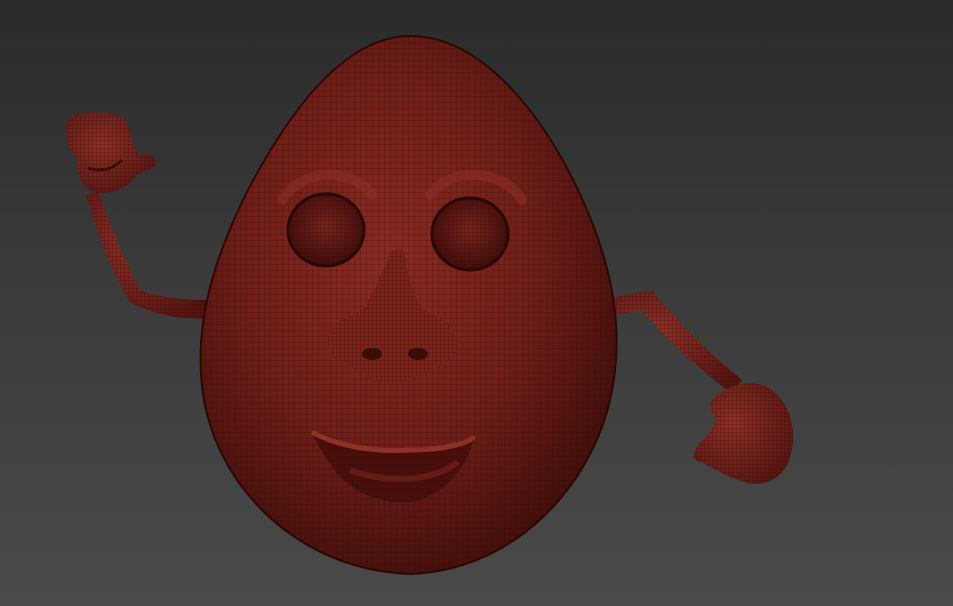 The image size is (953, 606). I want to click on left-arm, so click(149, 254).